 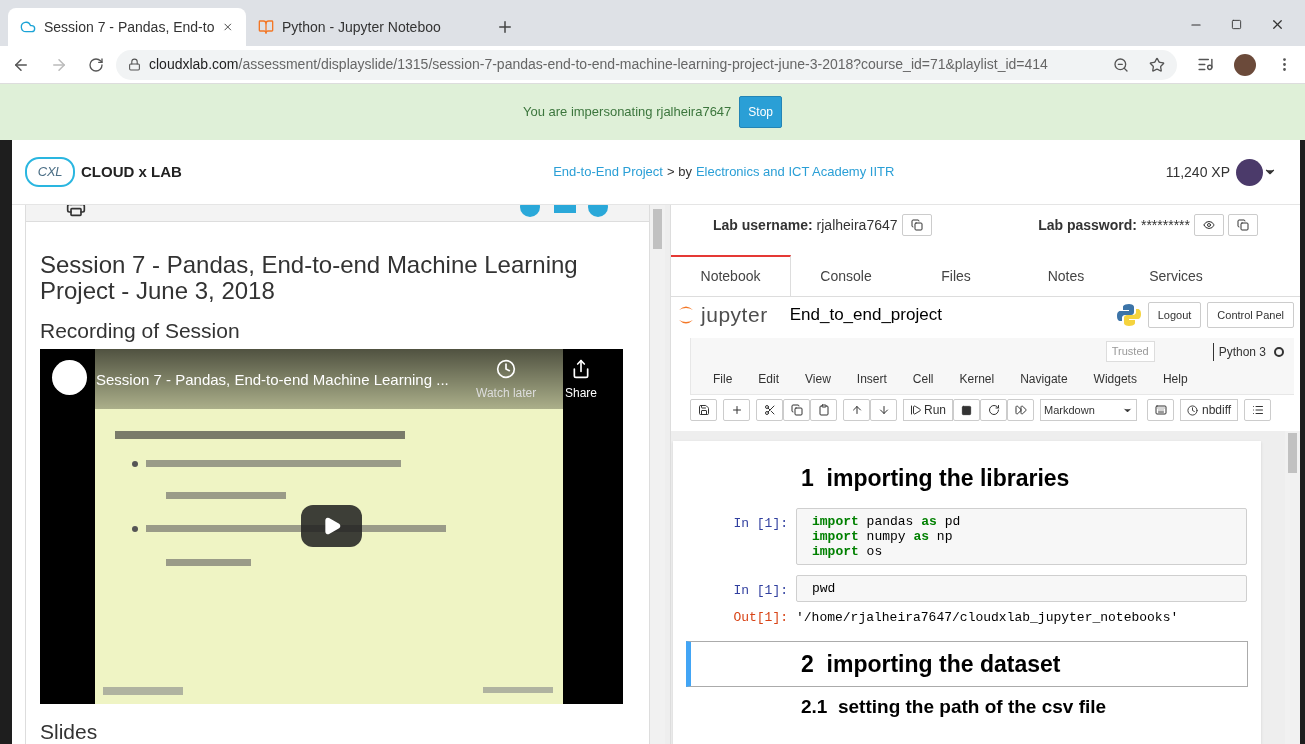 What do you see at coordinates (819, 379) in the screenshot?
I see `menu-item: View` at bounding box center [819, 379].